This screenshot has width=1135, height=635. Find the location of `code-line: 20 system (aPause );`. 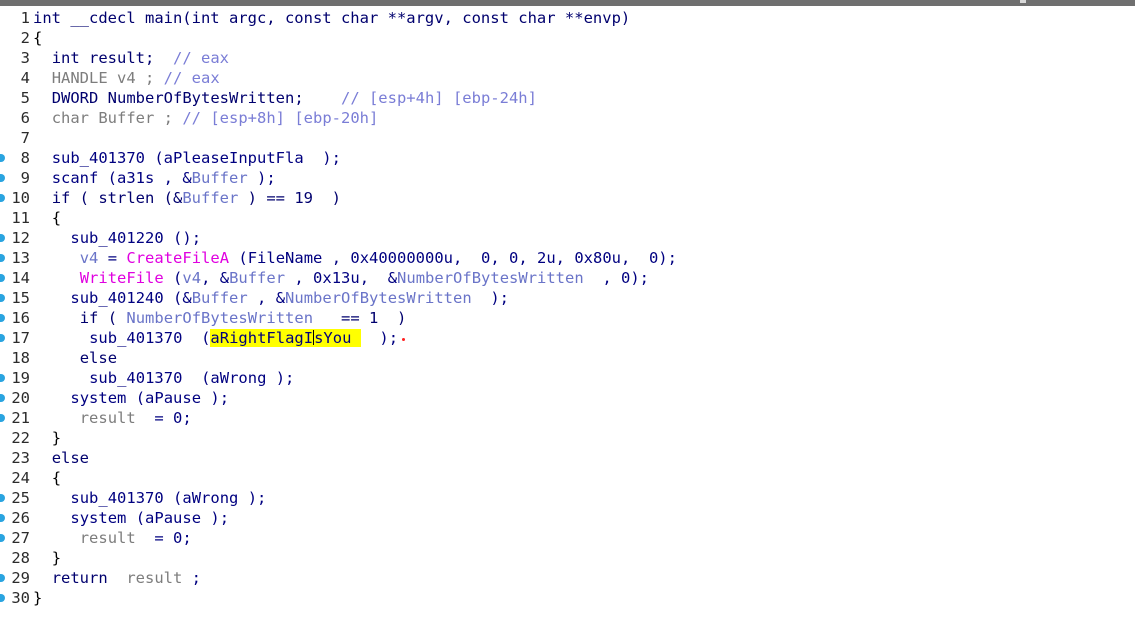

code-line: 20 system (aPause ); is located at coordinates (567, 398).